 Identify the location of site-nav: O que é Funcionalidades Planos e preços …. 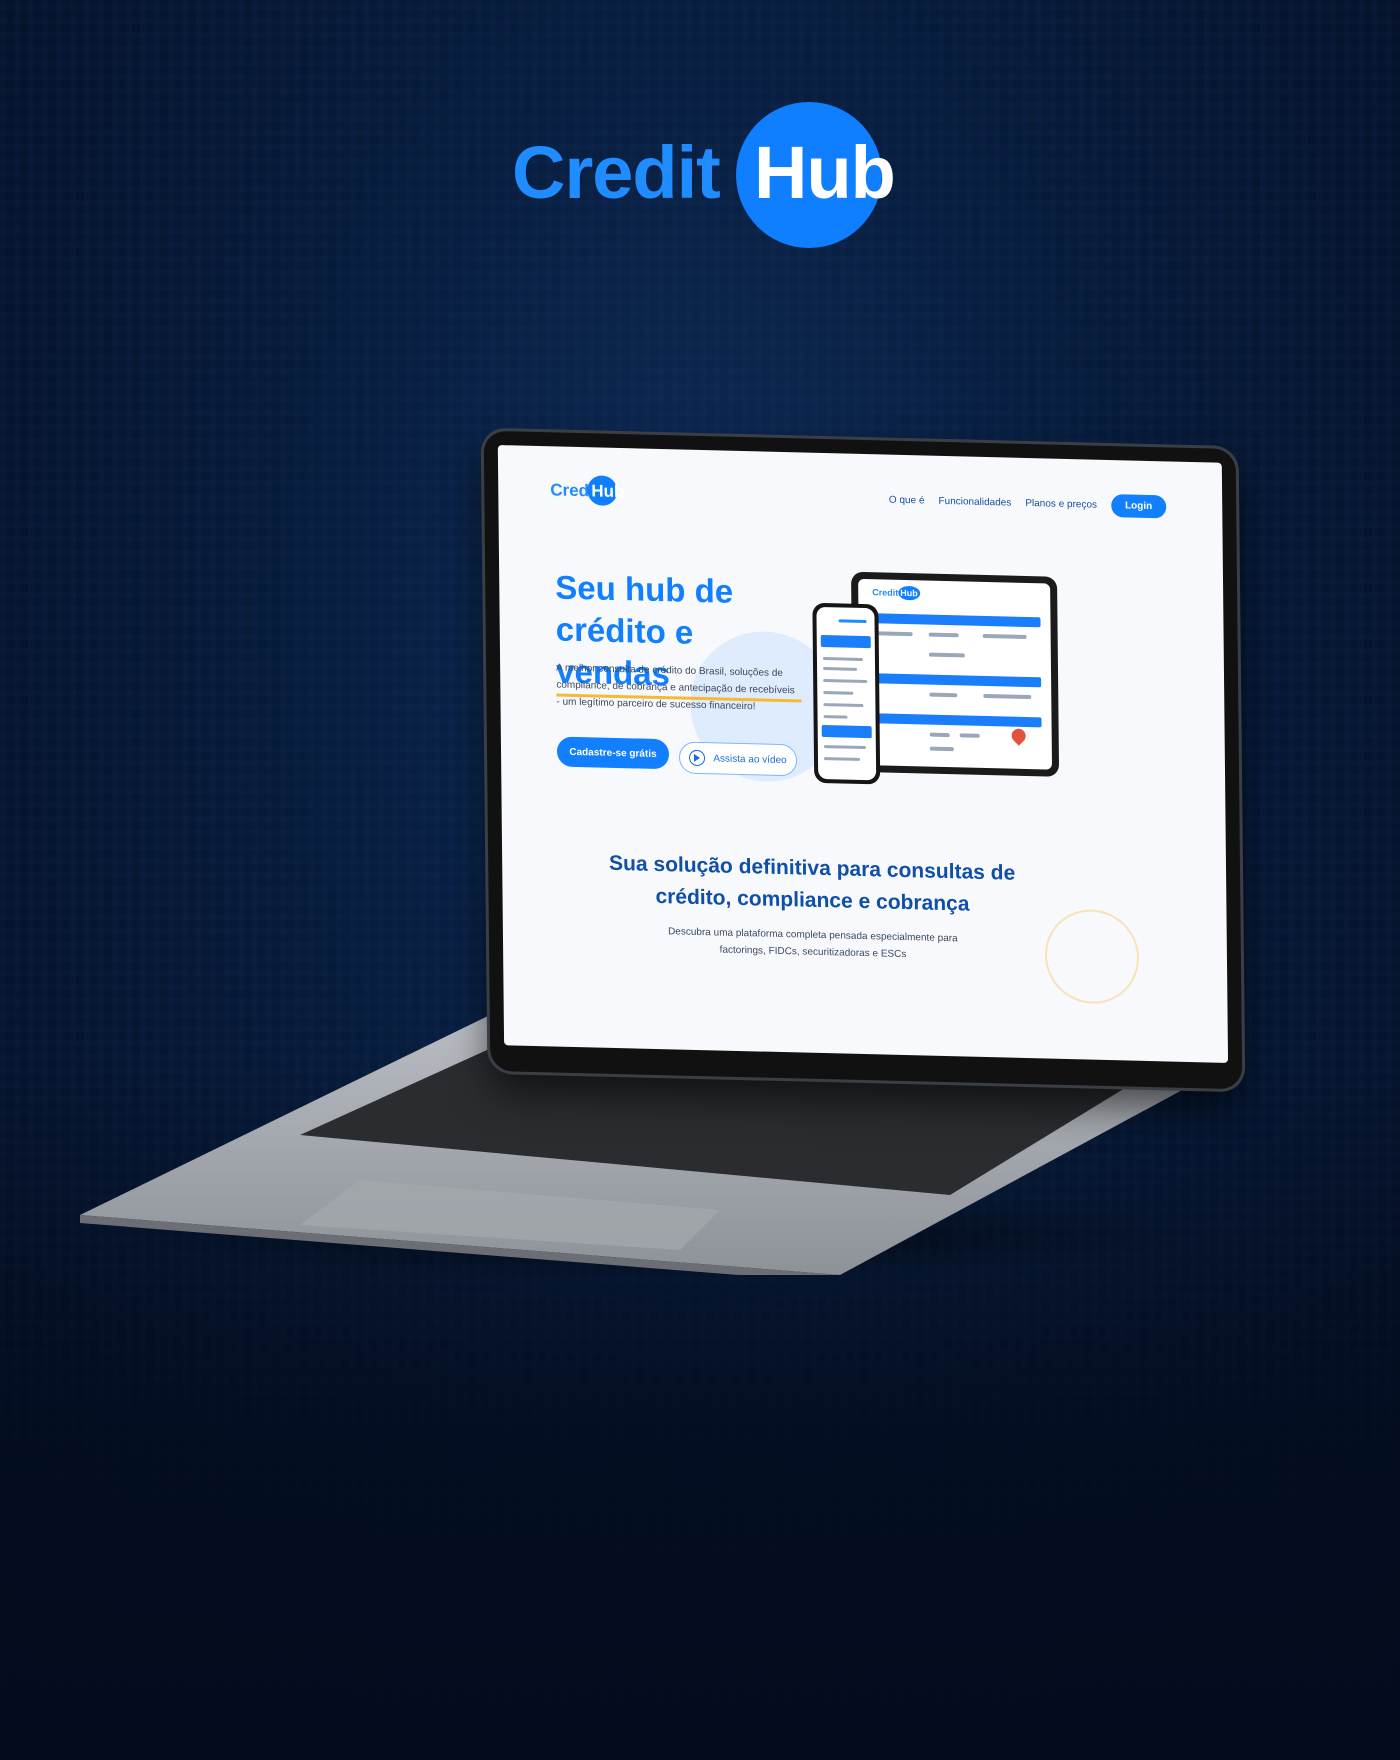
(1028, 504).